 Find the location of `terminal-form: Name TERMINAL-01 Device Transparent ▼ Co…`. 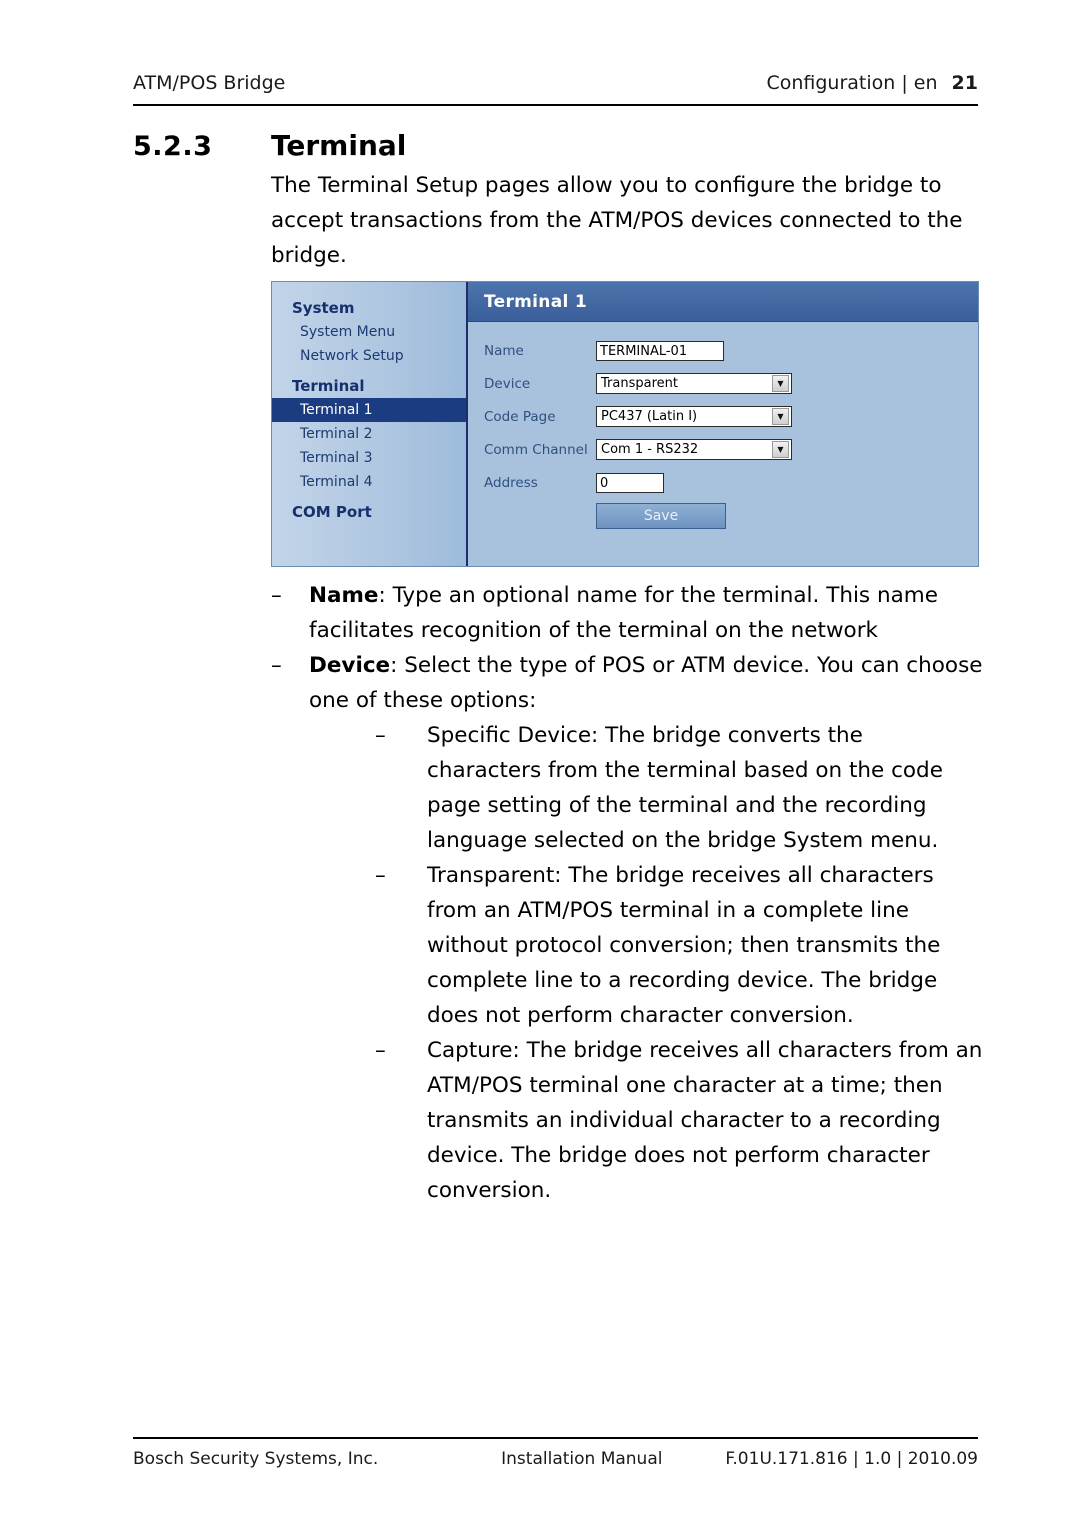

terminal-form: Name TERMINAL-01 Device Transparent ▼ Co… is located at coordinates (723, 425).